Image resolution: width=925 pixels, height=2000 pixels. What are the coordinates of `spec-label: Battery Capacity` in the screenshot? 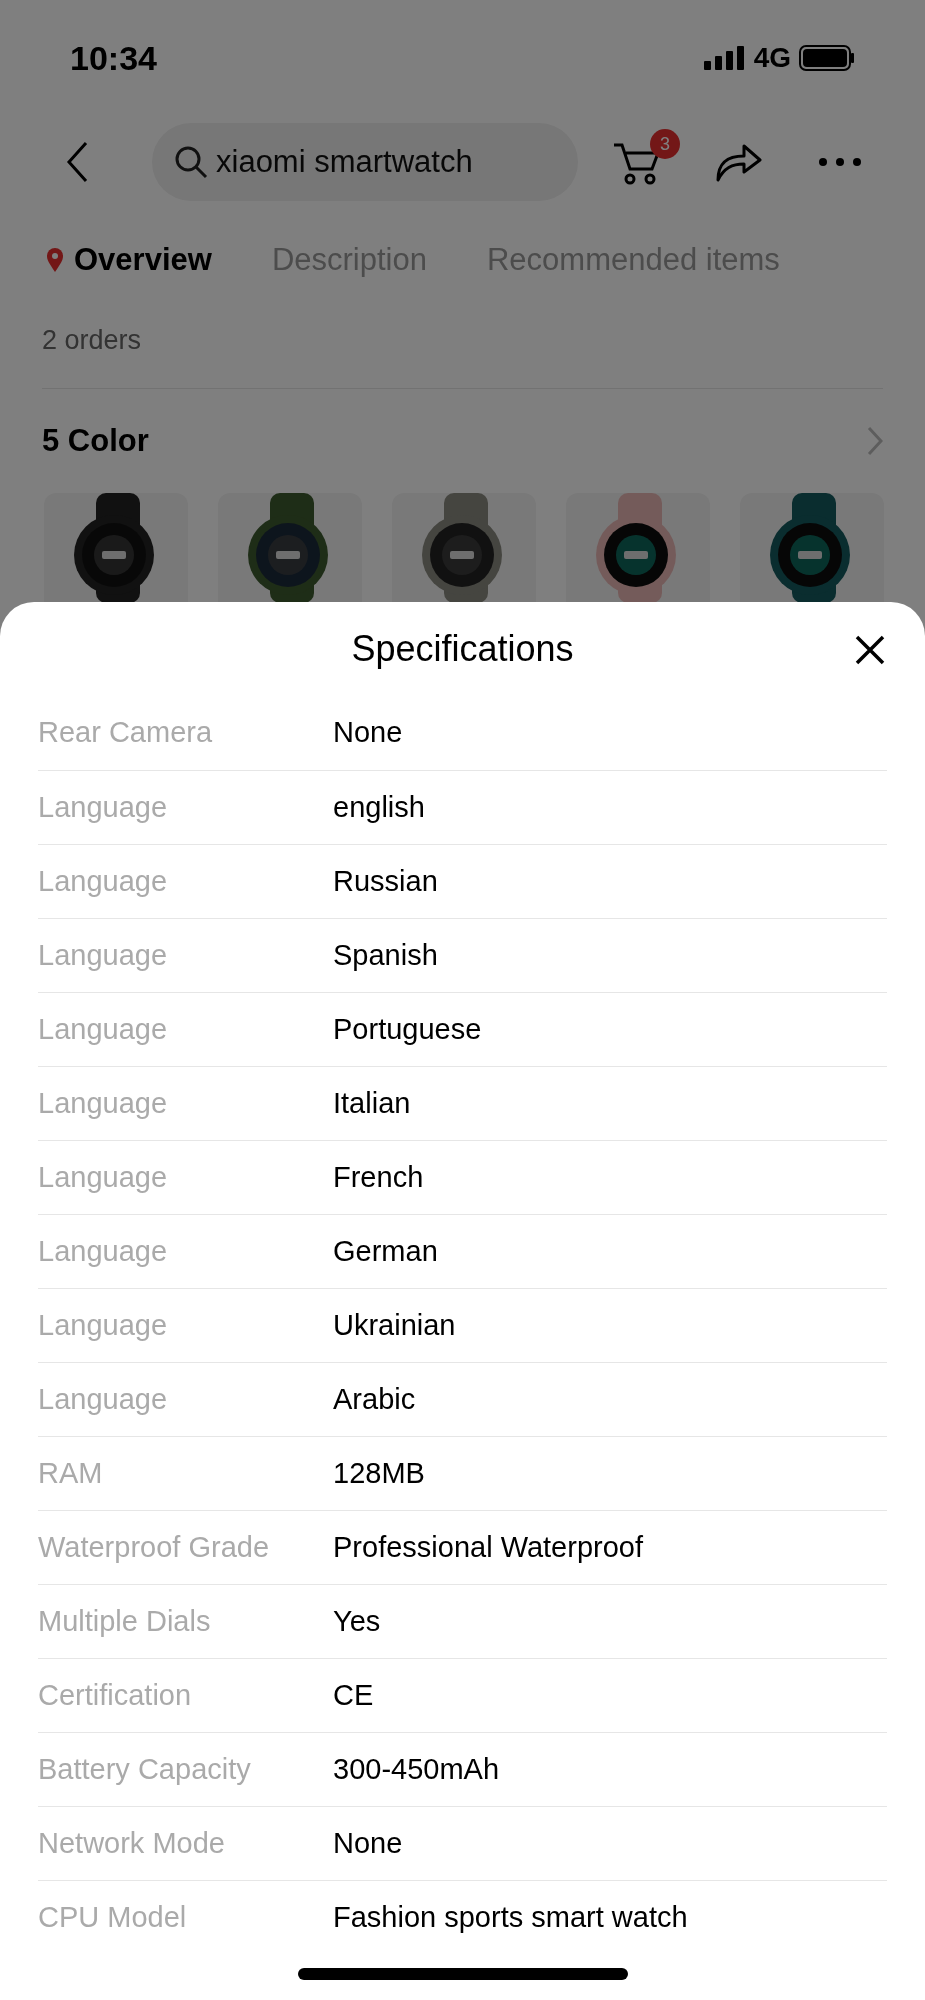 It's located at (145, 1769).